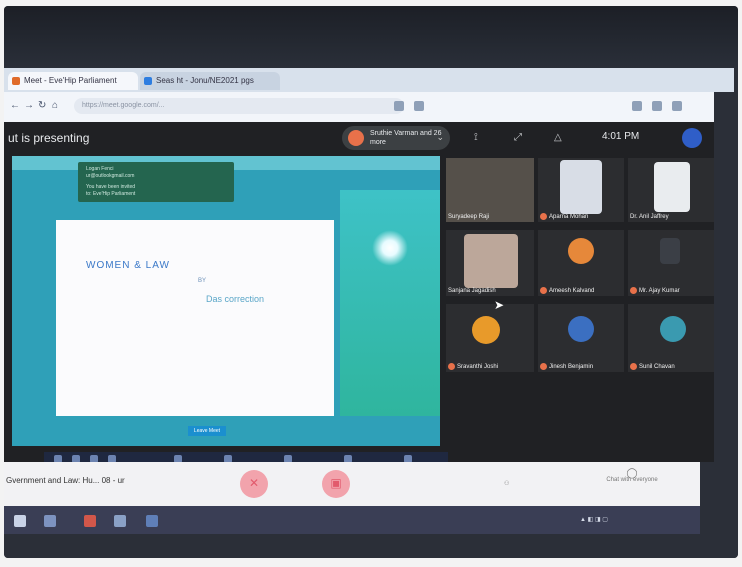 The height and width of the screenshot is (567, 742). What do you see at coordinates (490, 190) in the screenshot?
I see `participant-tile: Suryadeep Raji` at bounding box center [490, 190].